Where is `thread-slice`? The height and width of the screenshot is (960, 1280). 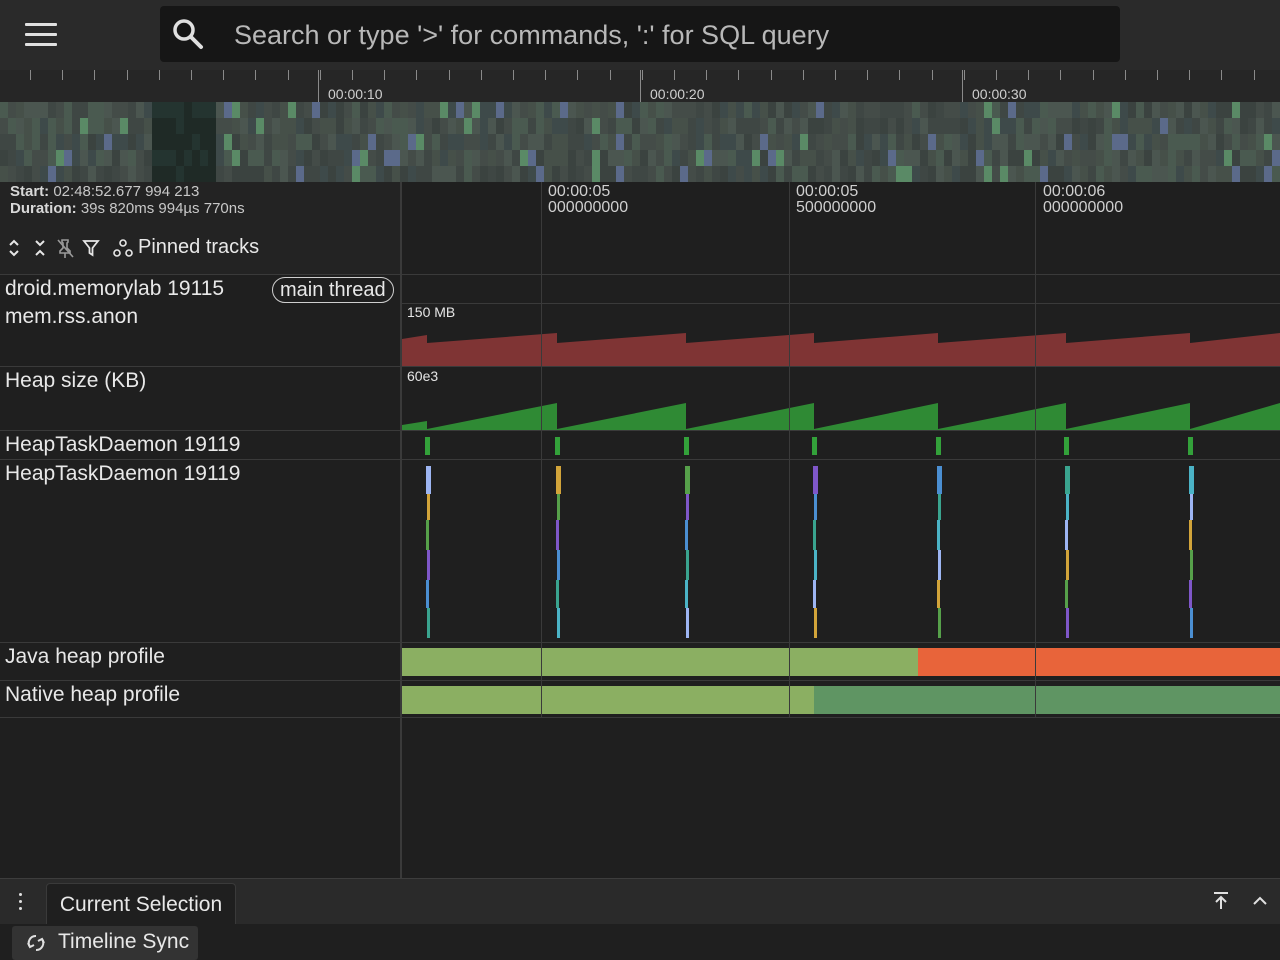 thread-slice is located at coordinates (938, 594).